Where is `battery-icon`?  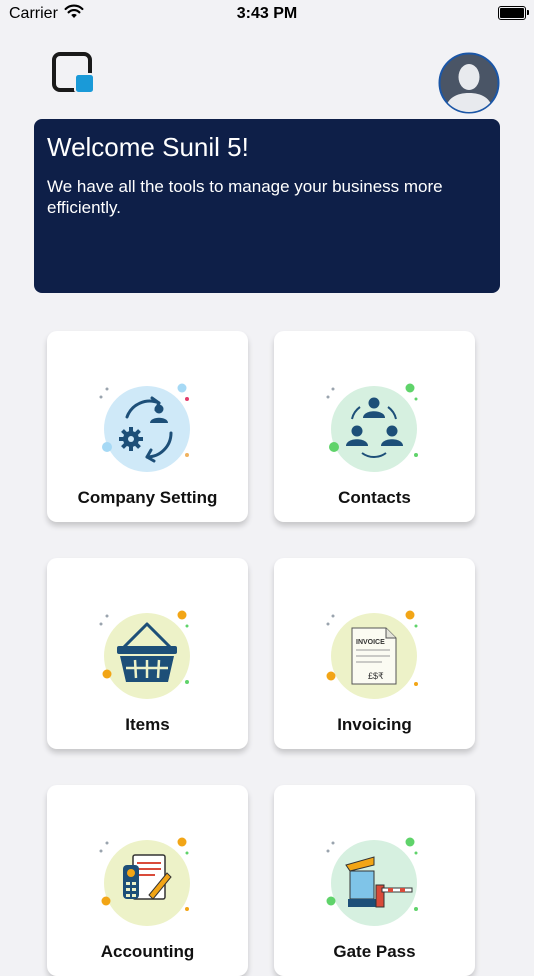 battery-icon is located at coordinates (513, 13).